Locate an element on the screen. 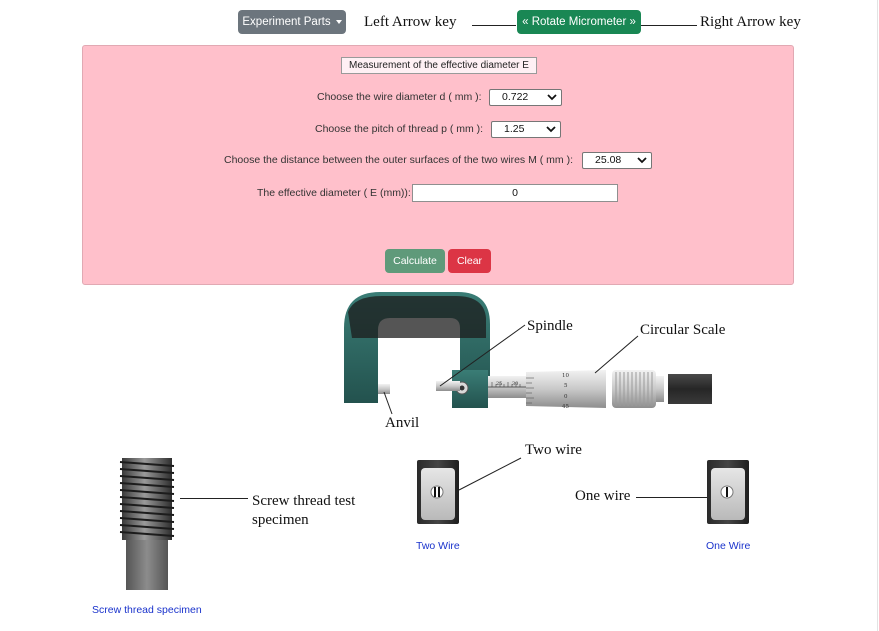 The width and height of the screenshot is (879, 631). screw-thread-specimen-image is located at coordinates (148, 524).